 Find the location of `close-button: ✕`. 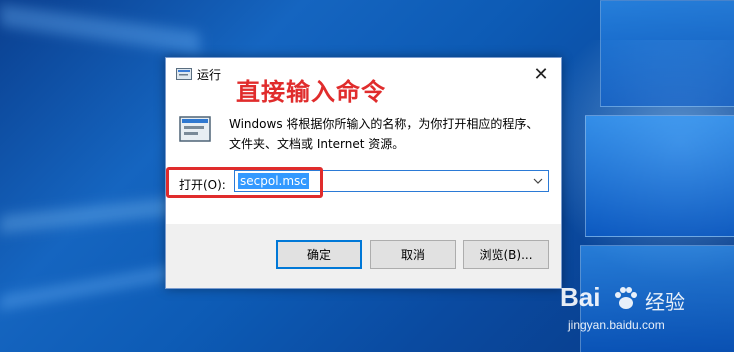

close-button: ✕ is located at coordinates (541, 74).